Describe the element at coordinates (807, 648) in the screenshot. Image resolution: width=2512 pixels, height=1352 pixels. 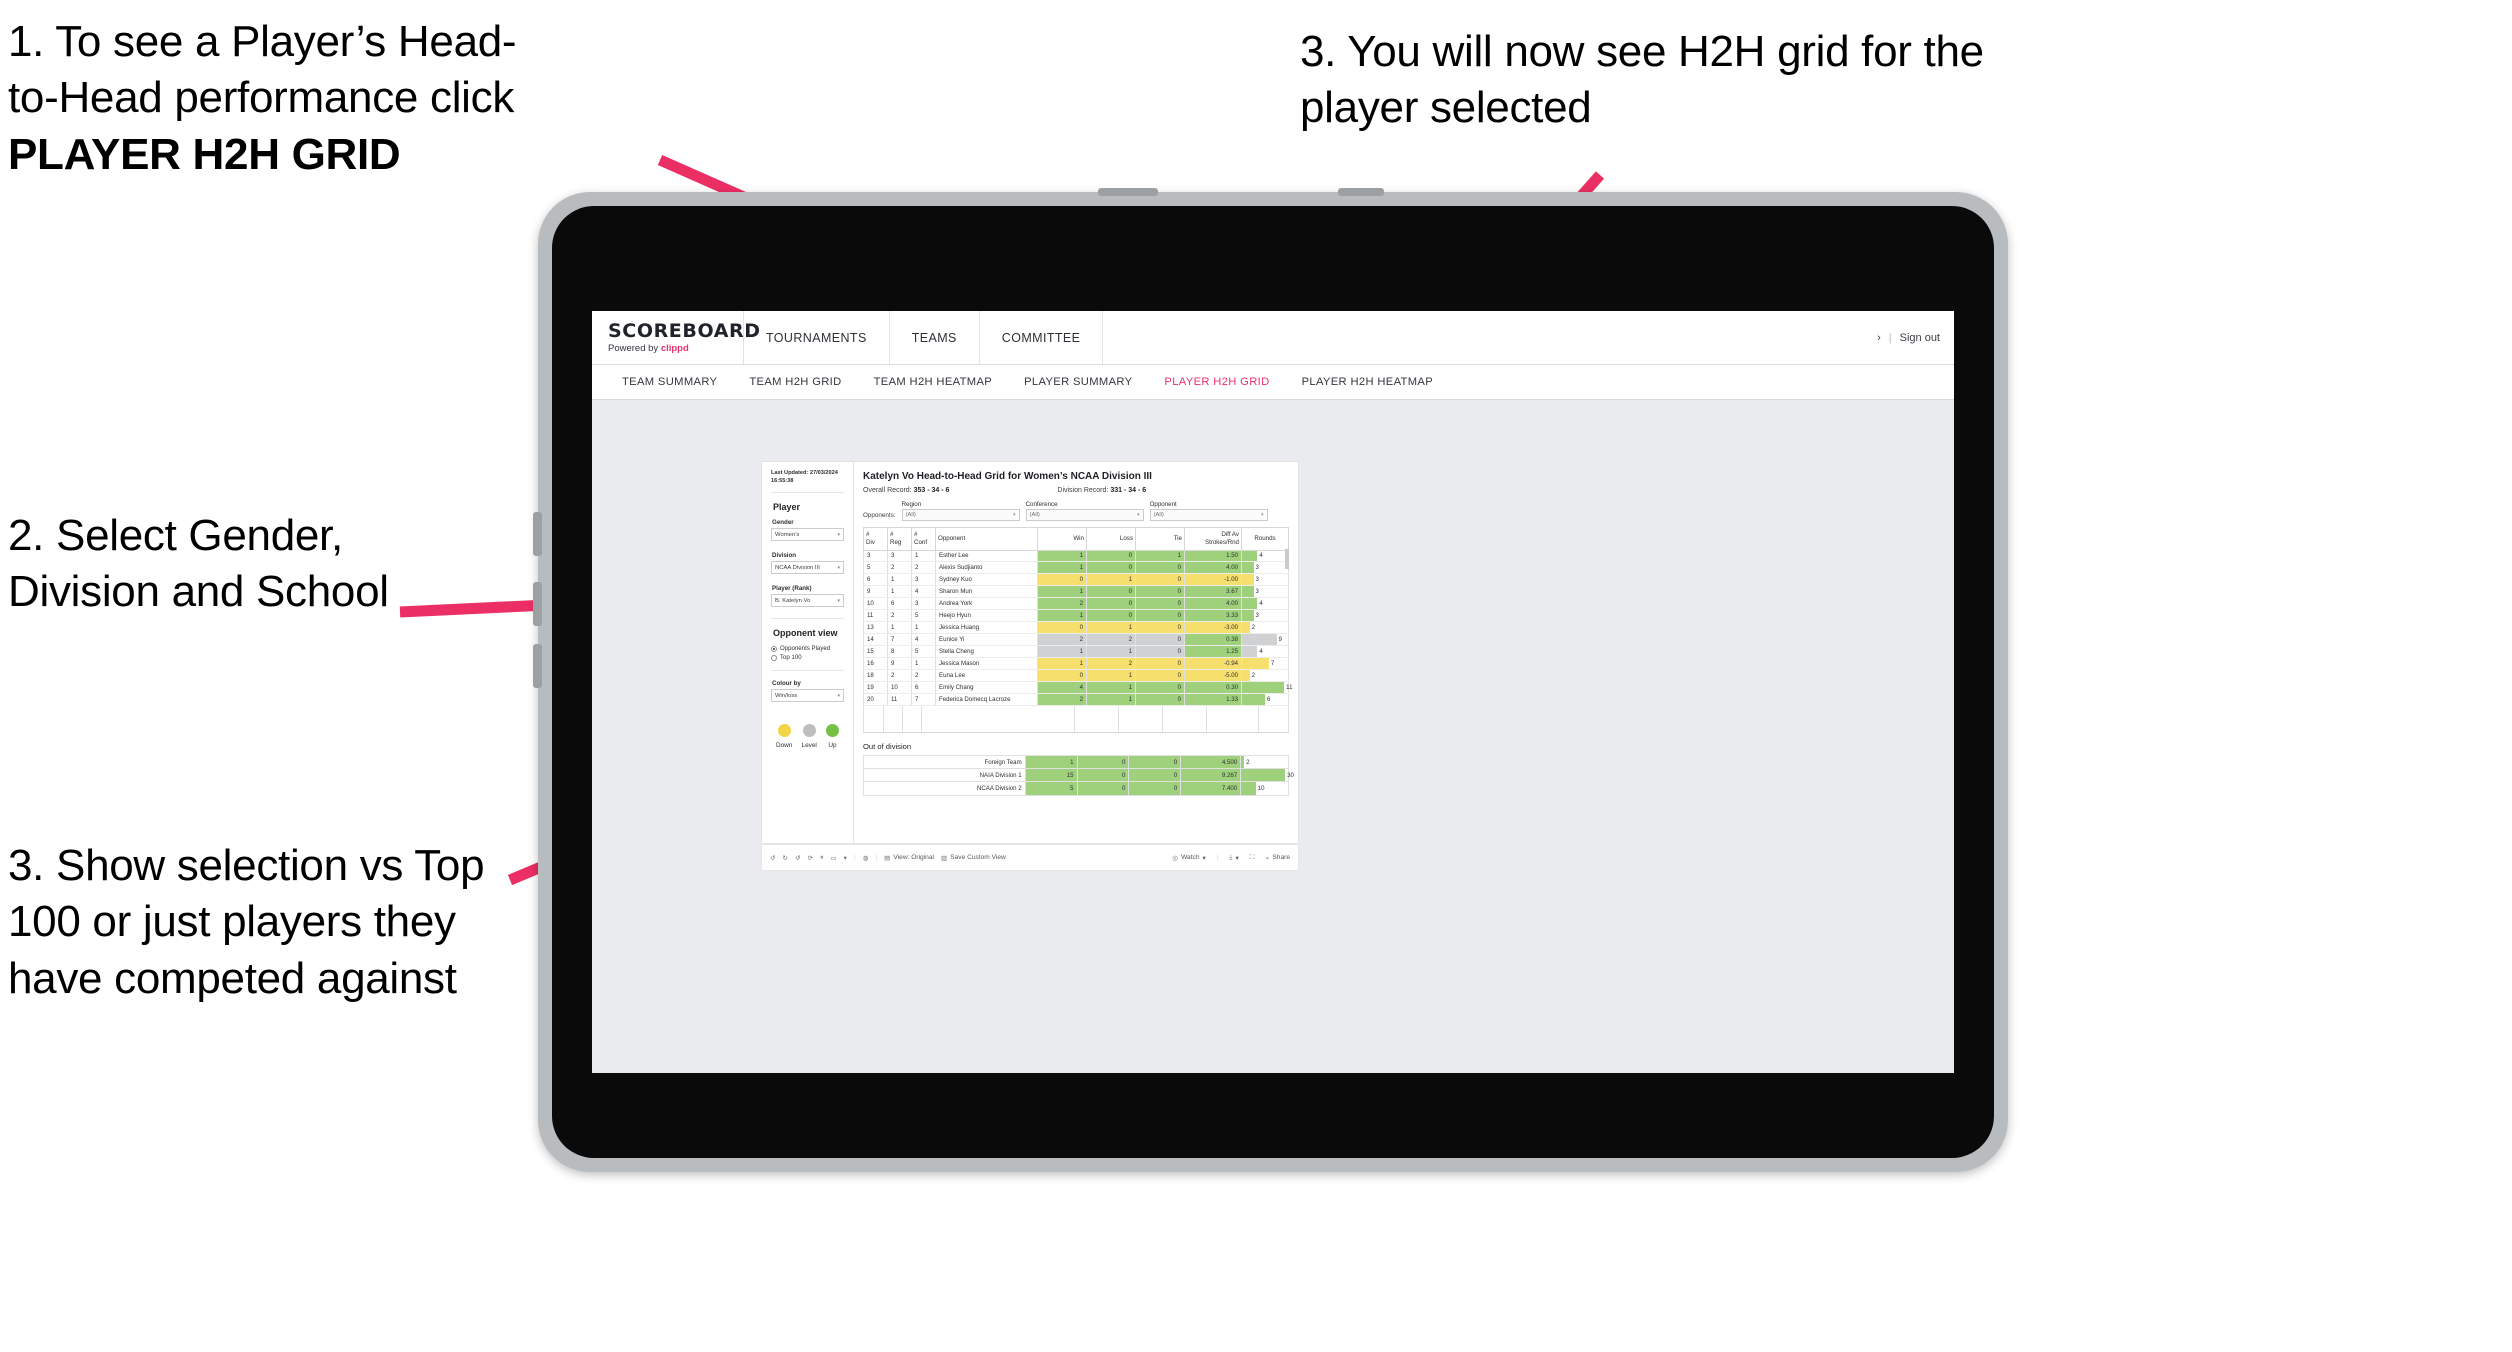
I see `radio-opponents-played: Opponents Played` at that location.